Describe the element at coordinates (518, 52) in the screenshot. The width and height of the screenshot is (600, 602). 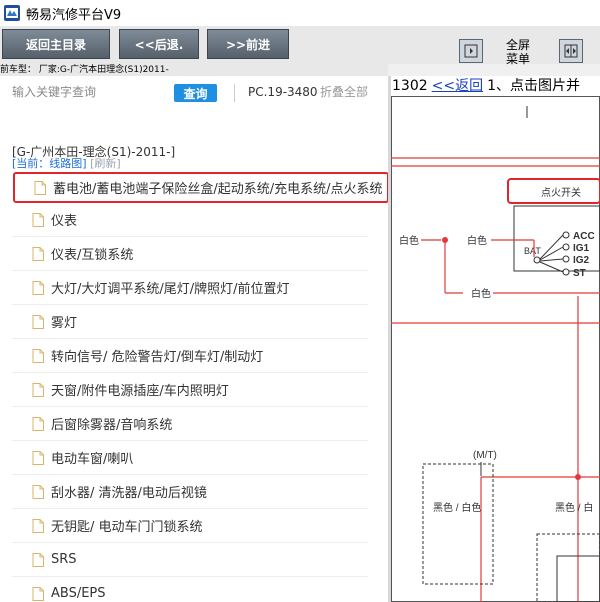
I see `fullscreen-menu-label: 全屏 菜单` at that location.